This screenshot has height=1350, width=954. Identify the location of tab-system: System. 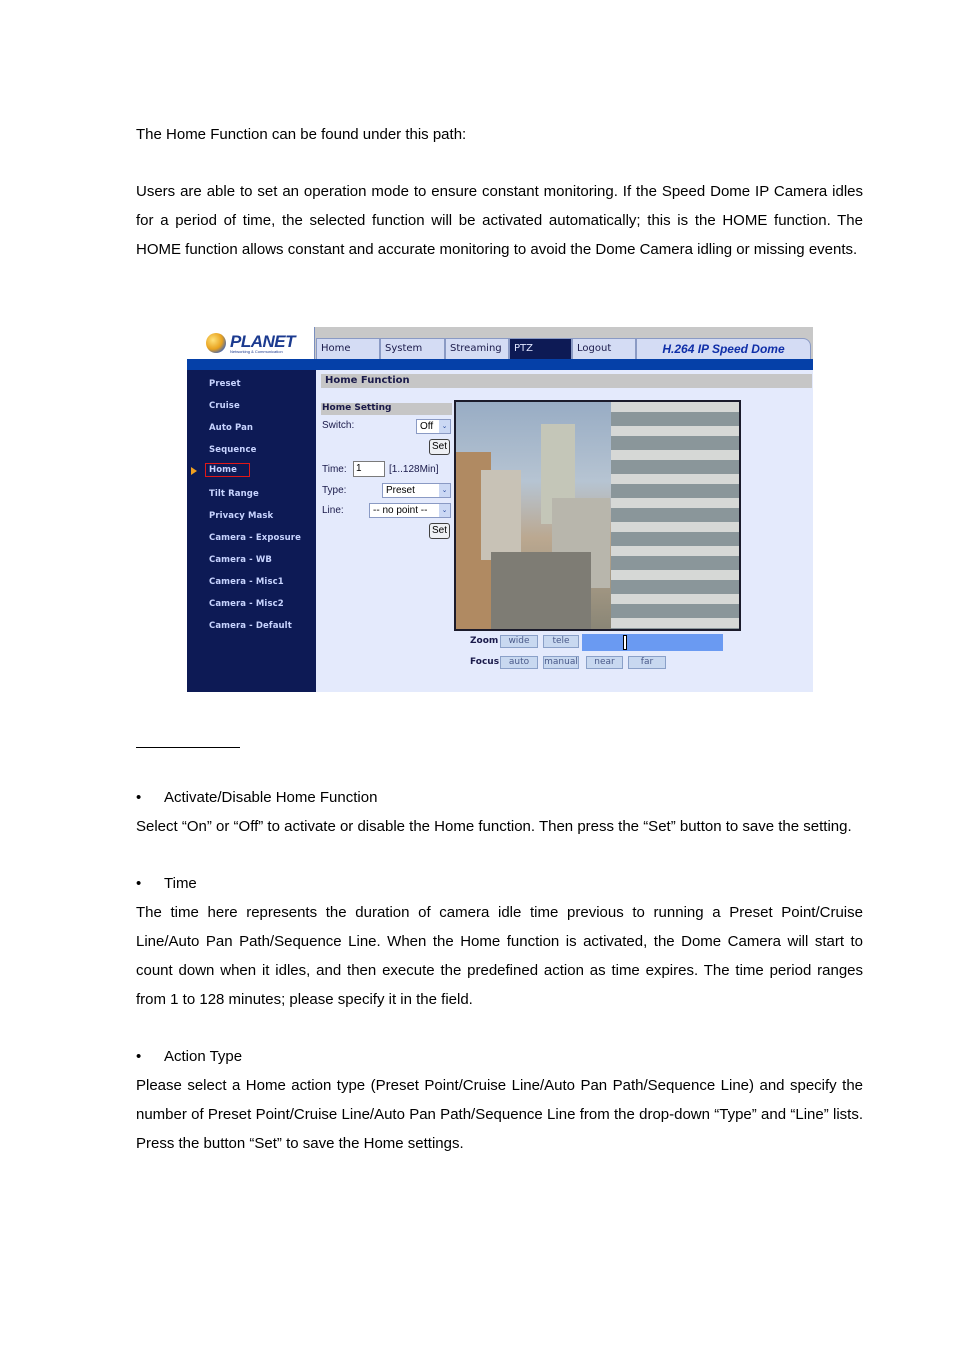
(412, 348).